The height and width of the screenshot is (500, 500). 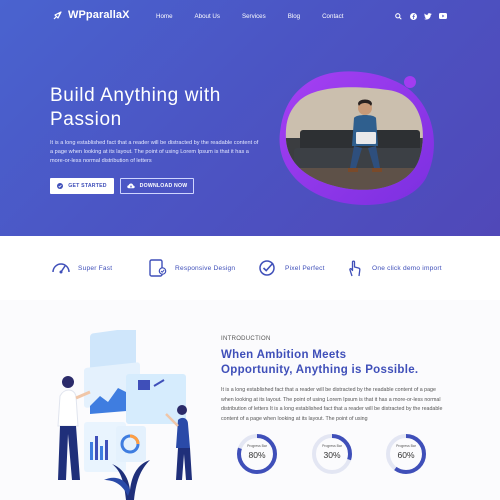 What do you see at coordinates (294, 16) in the screenshot?
I see `nav-item-blog: Blog` at bounding box center [294, 16].